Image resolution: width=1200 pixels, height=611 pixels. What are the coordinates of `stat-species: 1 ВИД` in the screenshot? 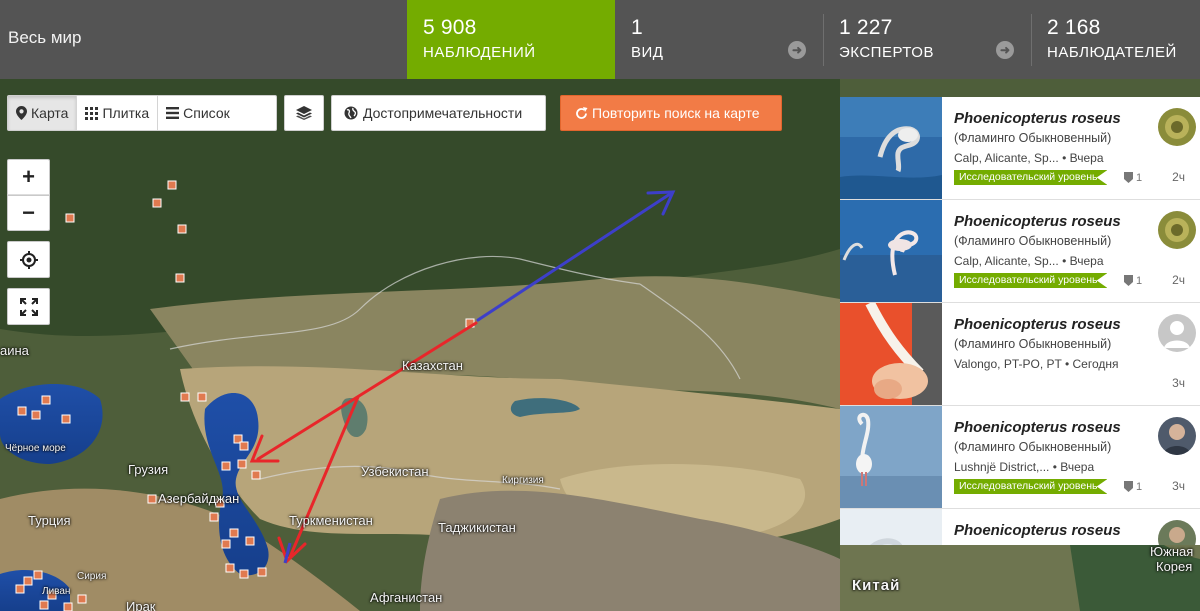 It's located at (719, 39).